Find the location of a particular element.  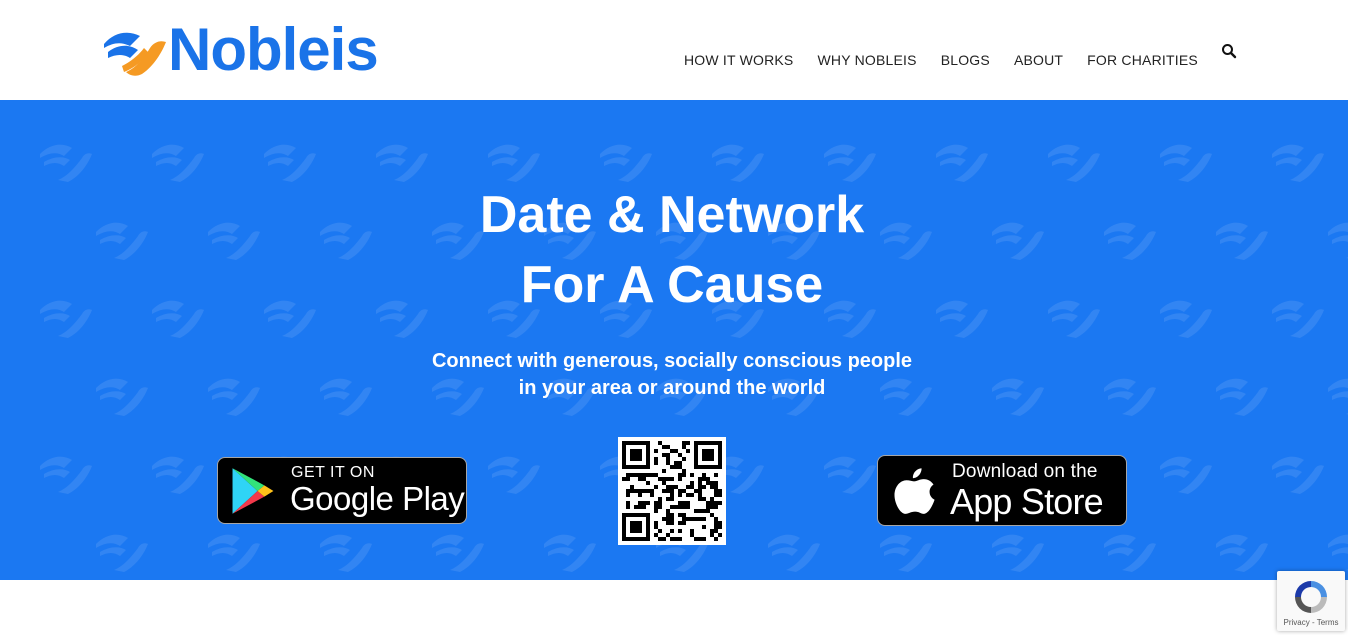

logo-mark-icon is located at coordinates (135, 54).